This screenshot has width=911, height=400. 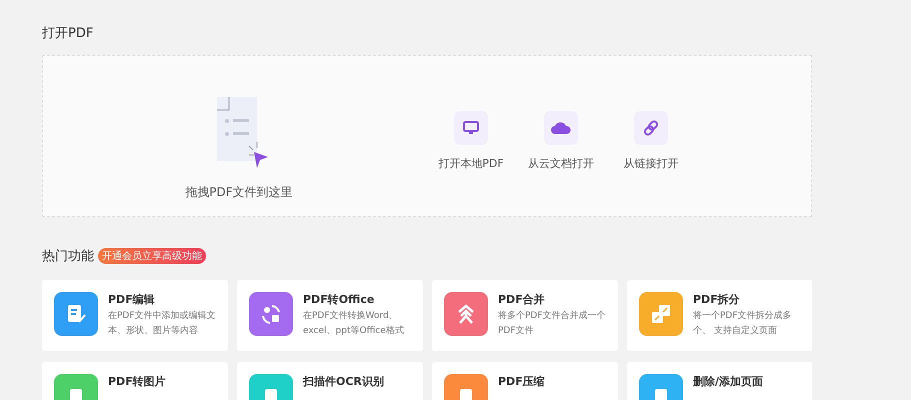 I want to click on feature-description: 将多个PDF文件合并成一个PDF文件, so click(x=552, y=324).